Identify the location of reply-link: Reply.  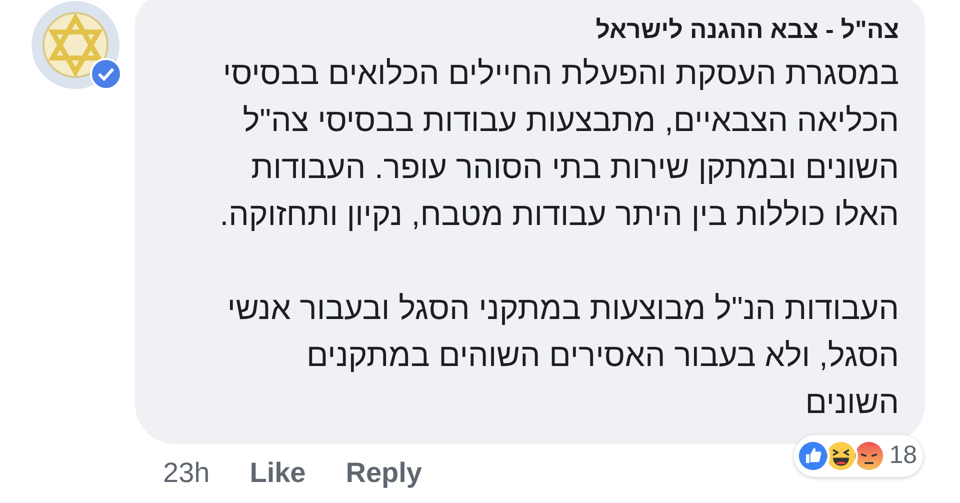
(384, 473).